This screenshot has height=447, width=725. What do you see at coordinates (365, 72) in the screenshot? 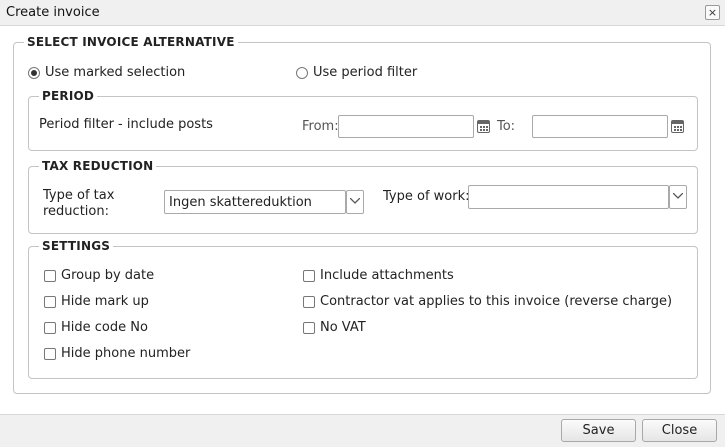
I see `radio-period-filter-label: Use period filter` at bounding box center [365, 72].